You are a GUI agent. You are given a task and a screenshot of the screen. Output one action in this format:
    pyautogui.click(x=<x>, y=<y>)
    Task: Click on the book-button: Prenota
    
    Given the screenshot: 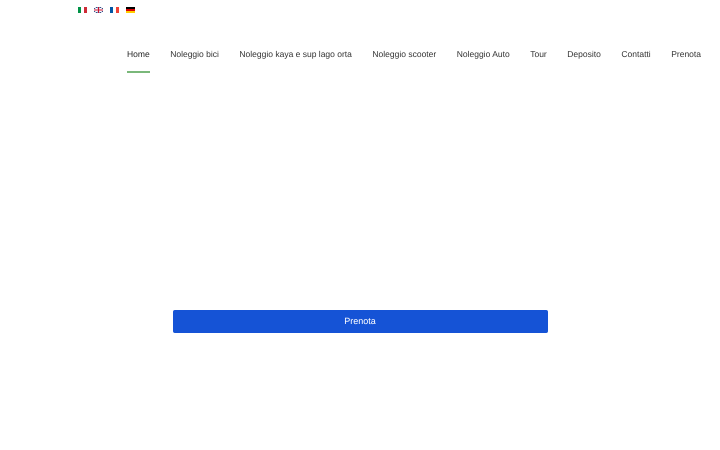 What is the action you would take?
    pyautogui.click(x=360, y=321)
    